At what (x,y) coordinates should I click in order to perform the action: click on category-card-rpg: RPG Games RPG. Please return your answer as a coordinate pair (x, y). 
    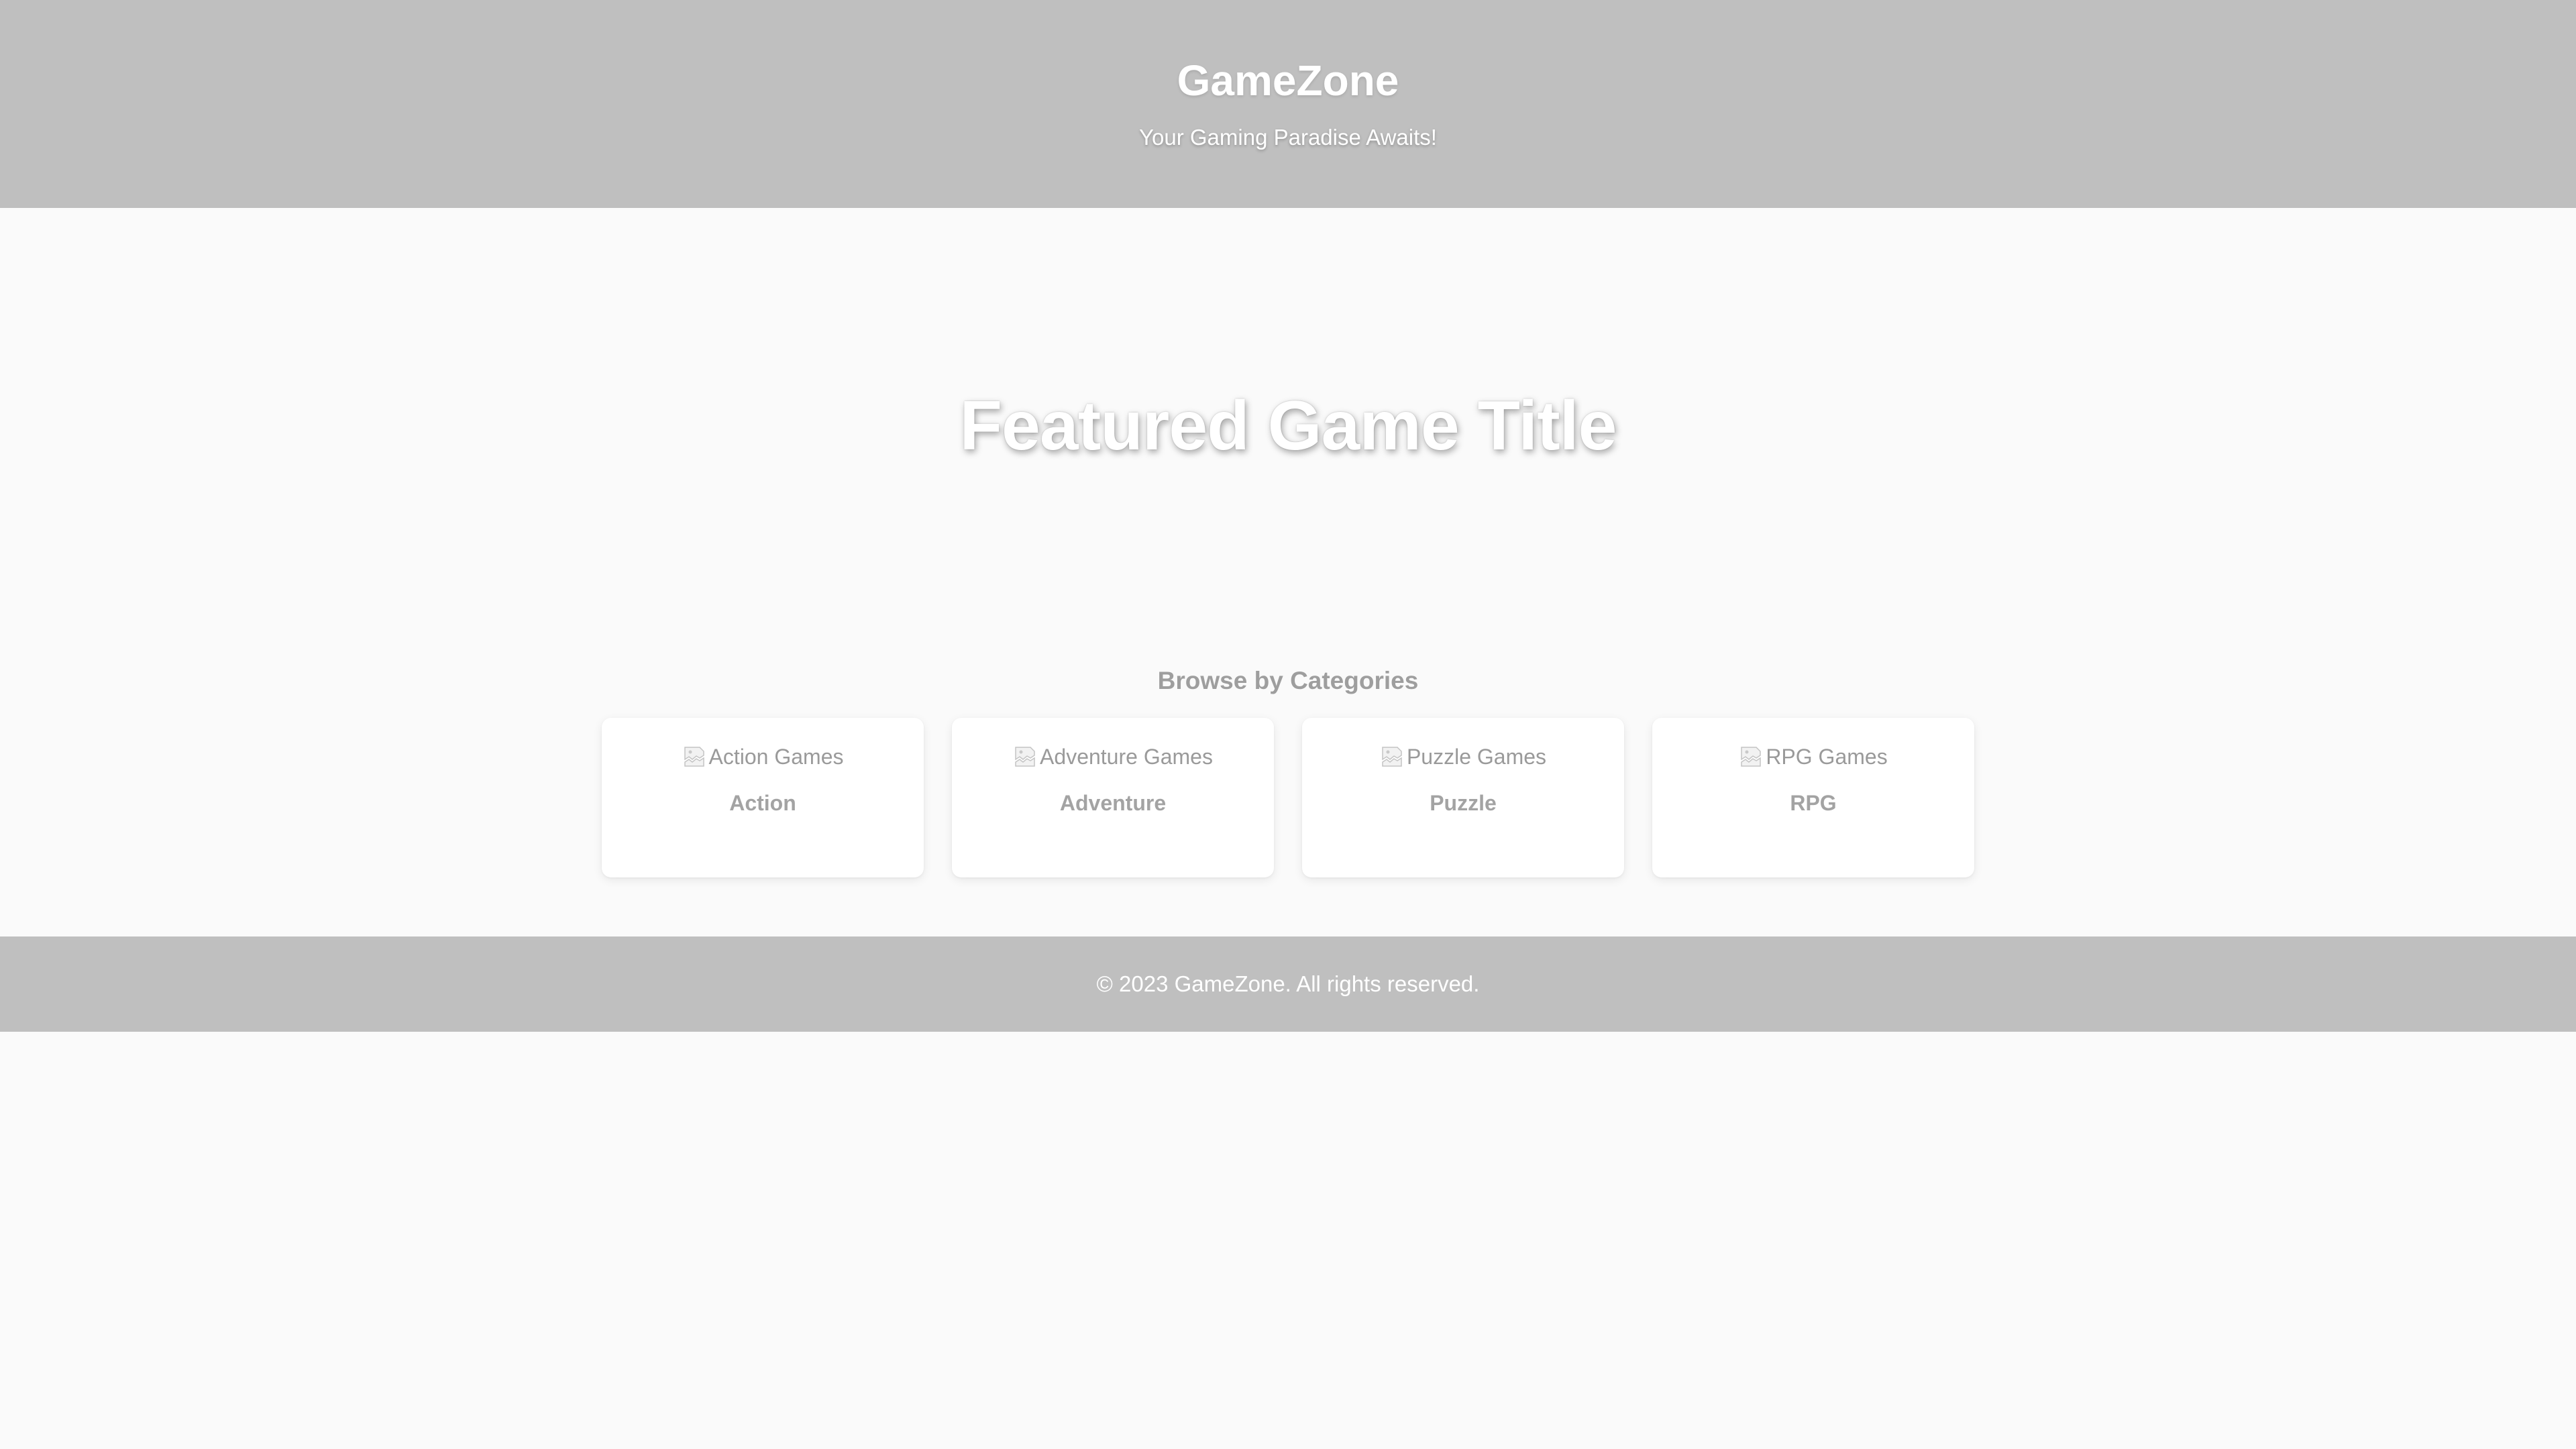
    Looking at the image, I should click on (1813, 797).